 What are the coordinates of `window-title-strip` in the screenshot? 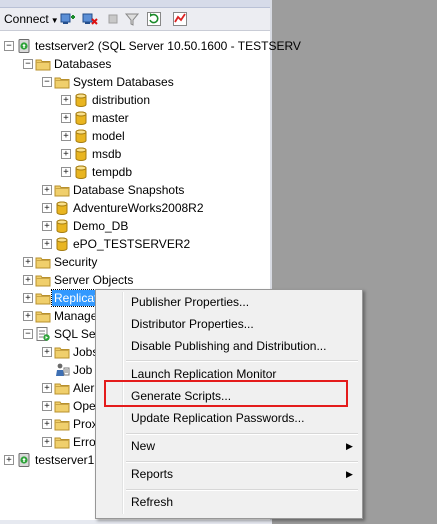 It's located at (136, 4).